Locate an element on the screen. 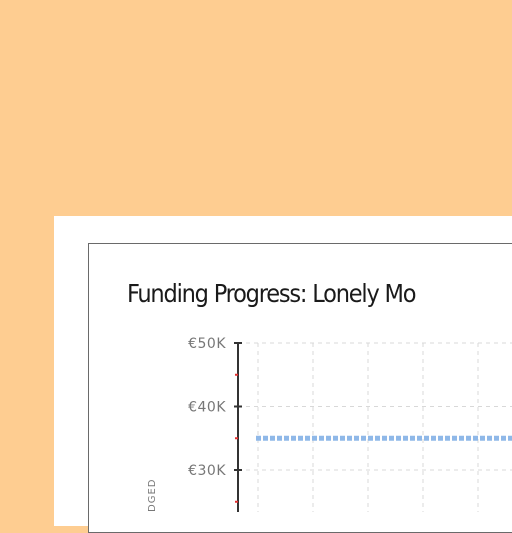 This screenshot has height=533, width=512. y-tick-label: €40K is located at coordinates (207, 408).